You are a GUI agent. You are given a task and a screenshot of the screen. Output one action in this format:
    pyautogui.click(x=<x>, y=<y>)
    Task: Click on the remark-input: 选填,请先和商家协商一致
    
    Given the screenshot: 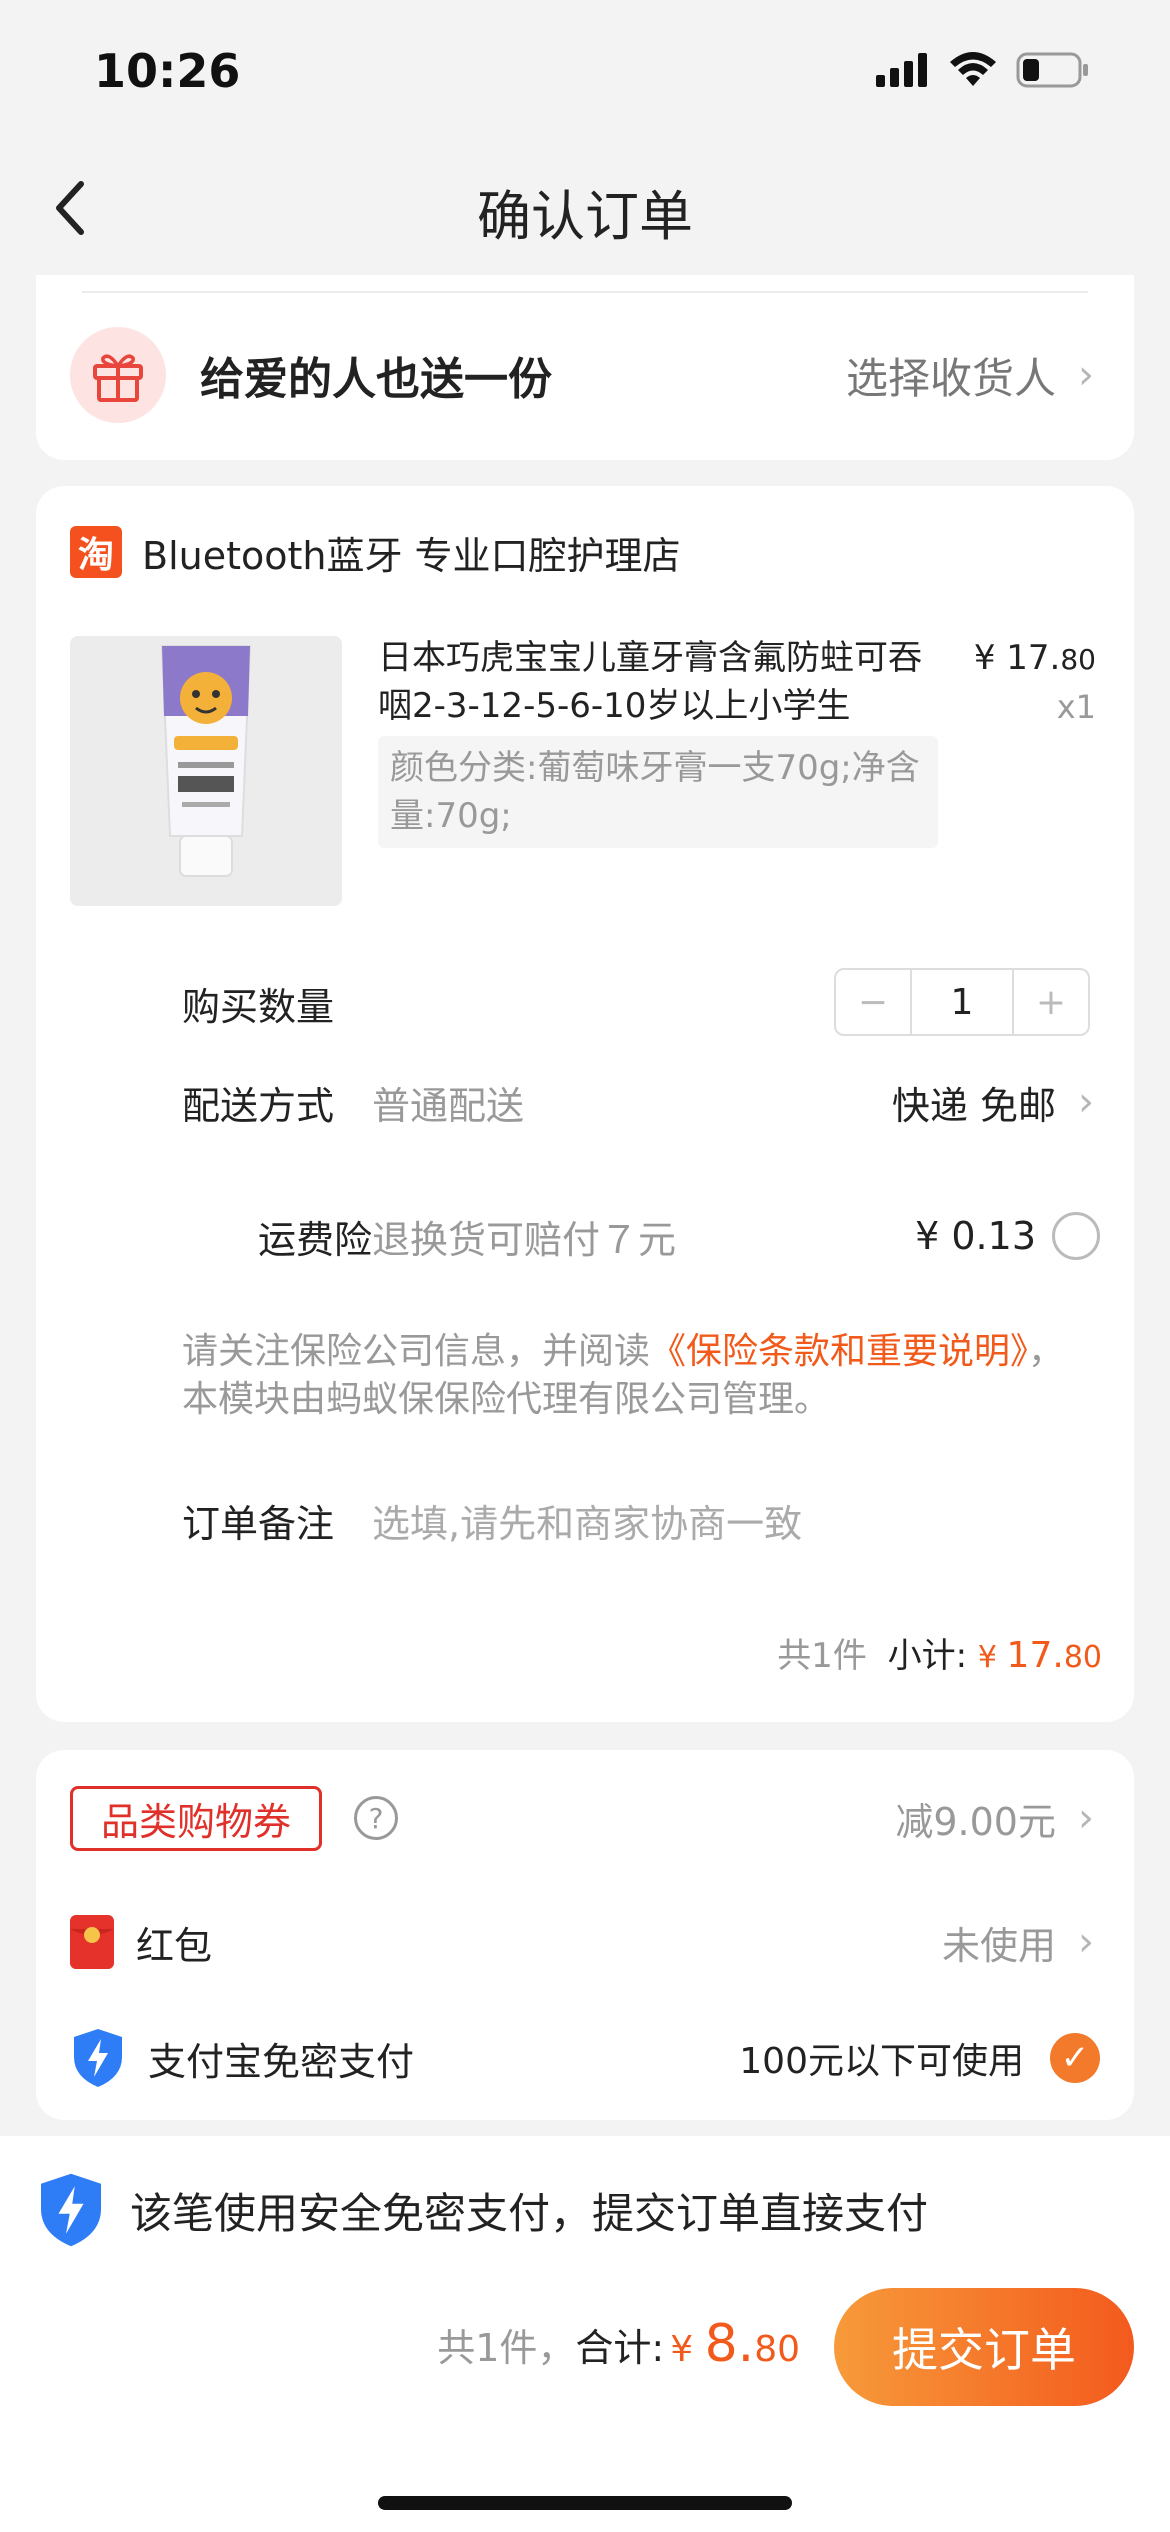 What is the action you would take?
    pyautogui.click(x=587, y=1520)
    